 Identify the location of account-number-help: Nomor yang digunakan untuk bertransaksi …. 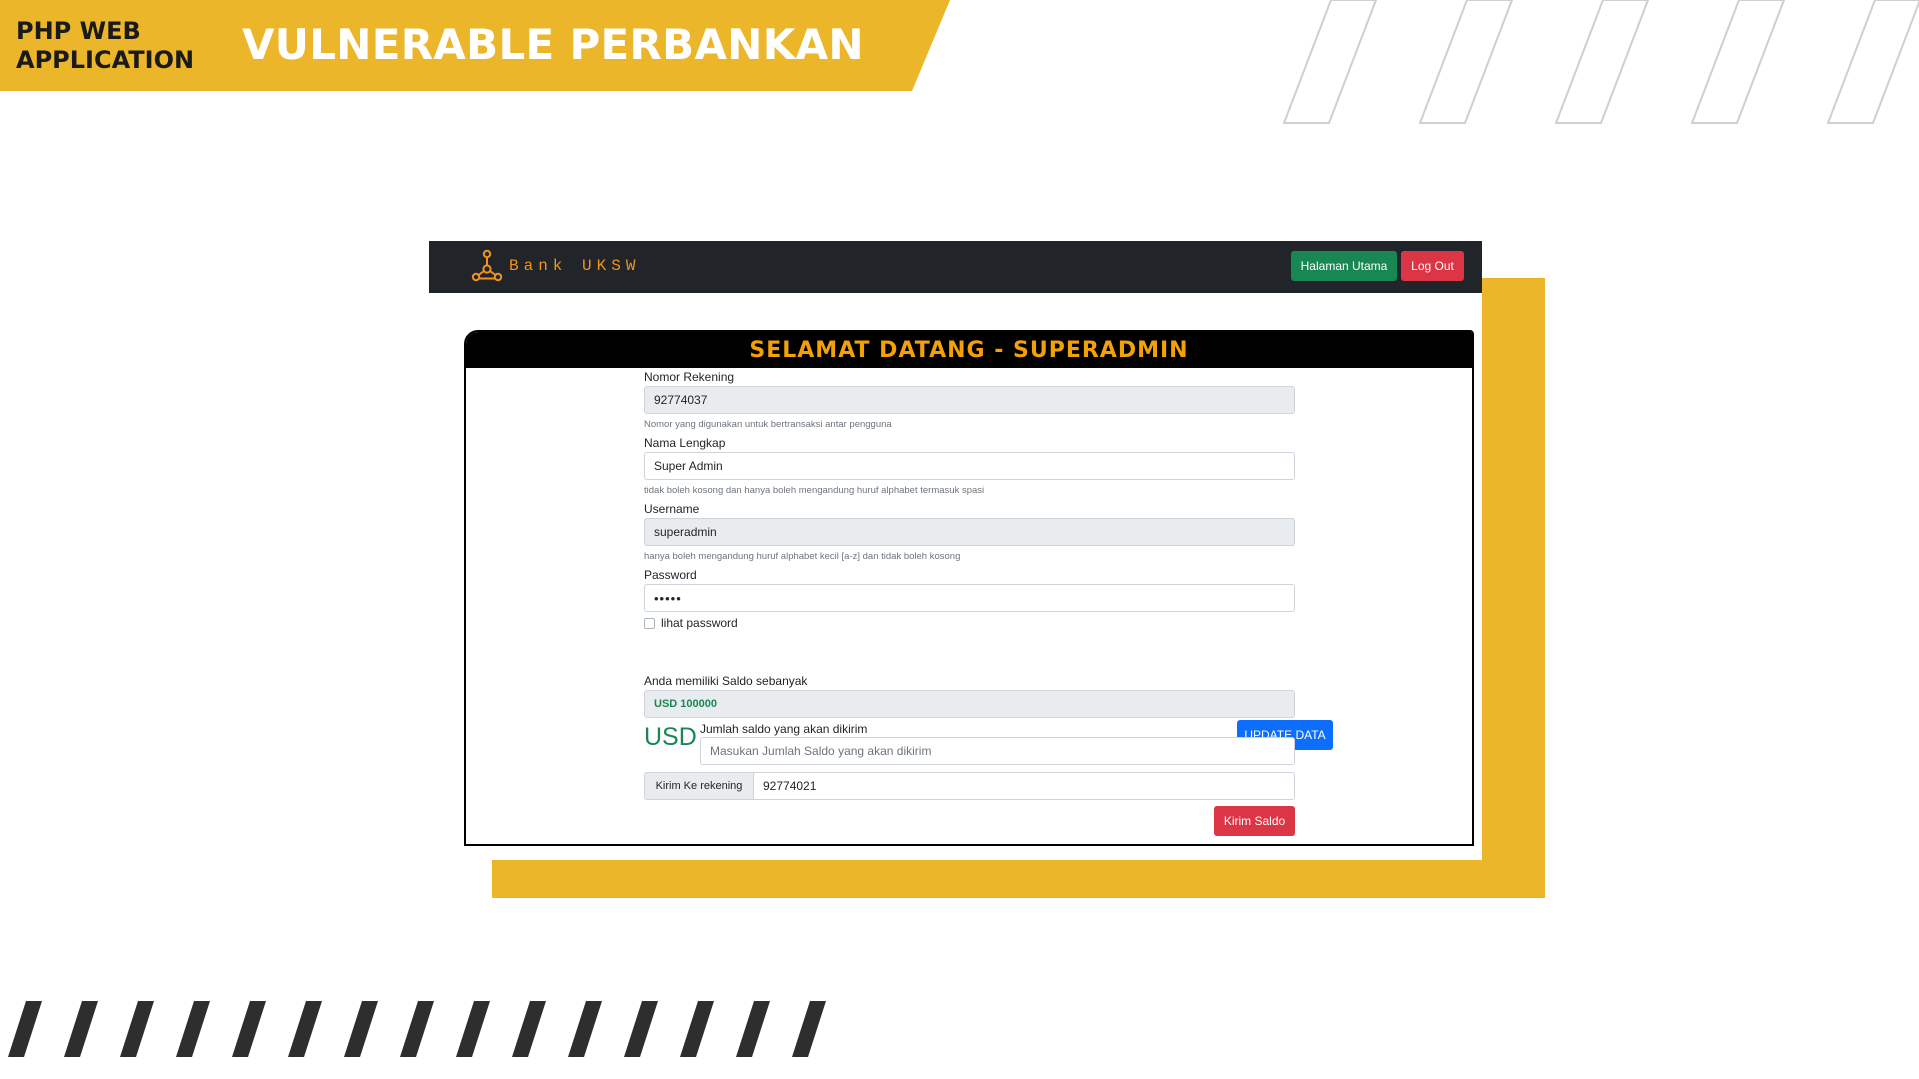
(768, 424).